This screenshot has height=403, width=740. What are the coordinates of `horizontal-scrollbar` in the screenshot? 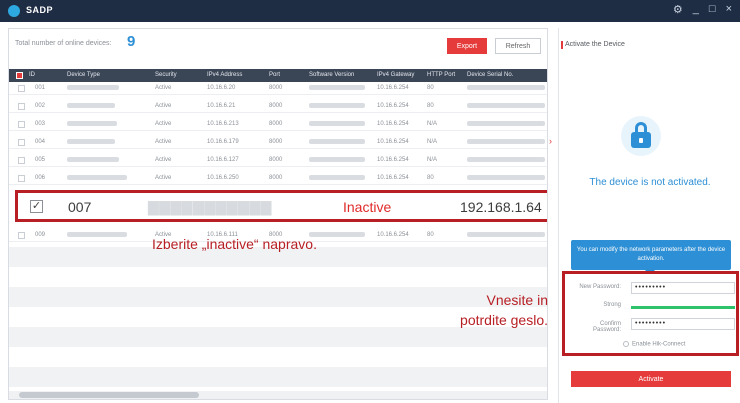 It's located at (278, 395).